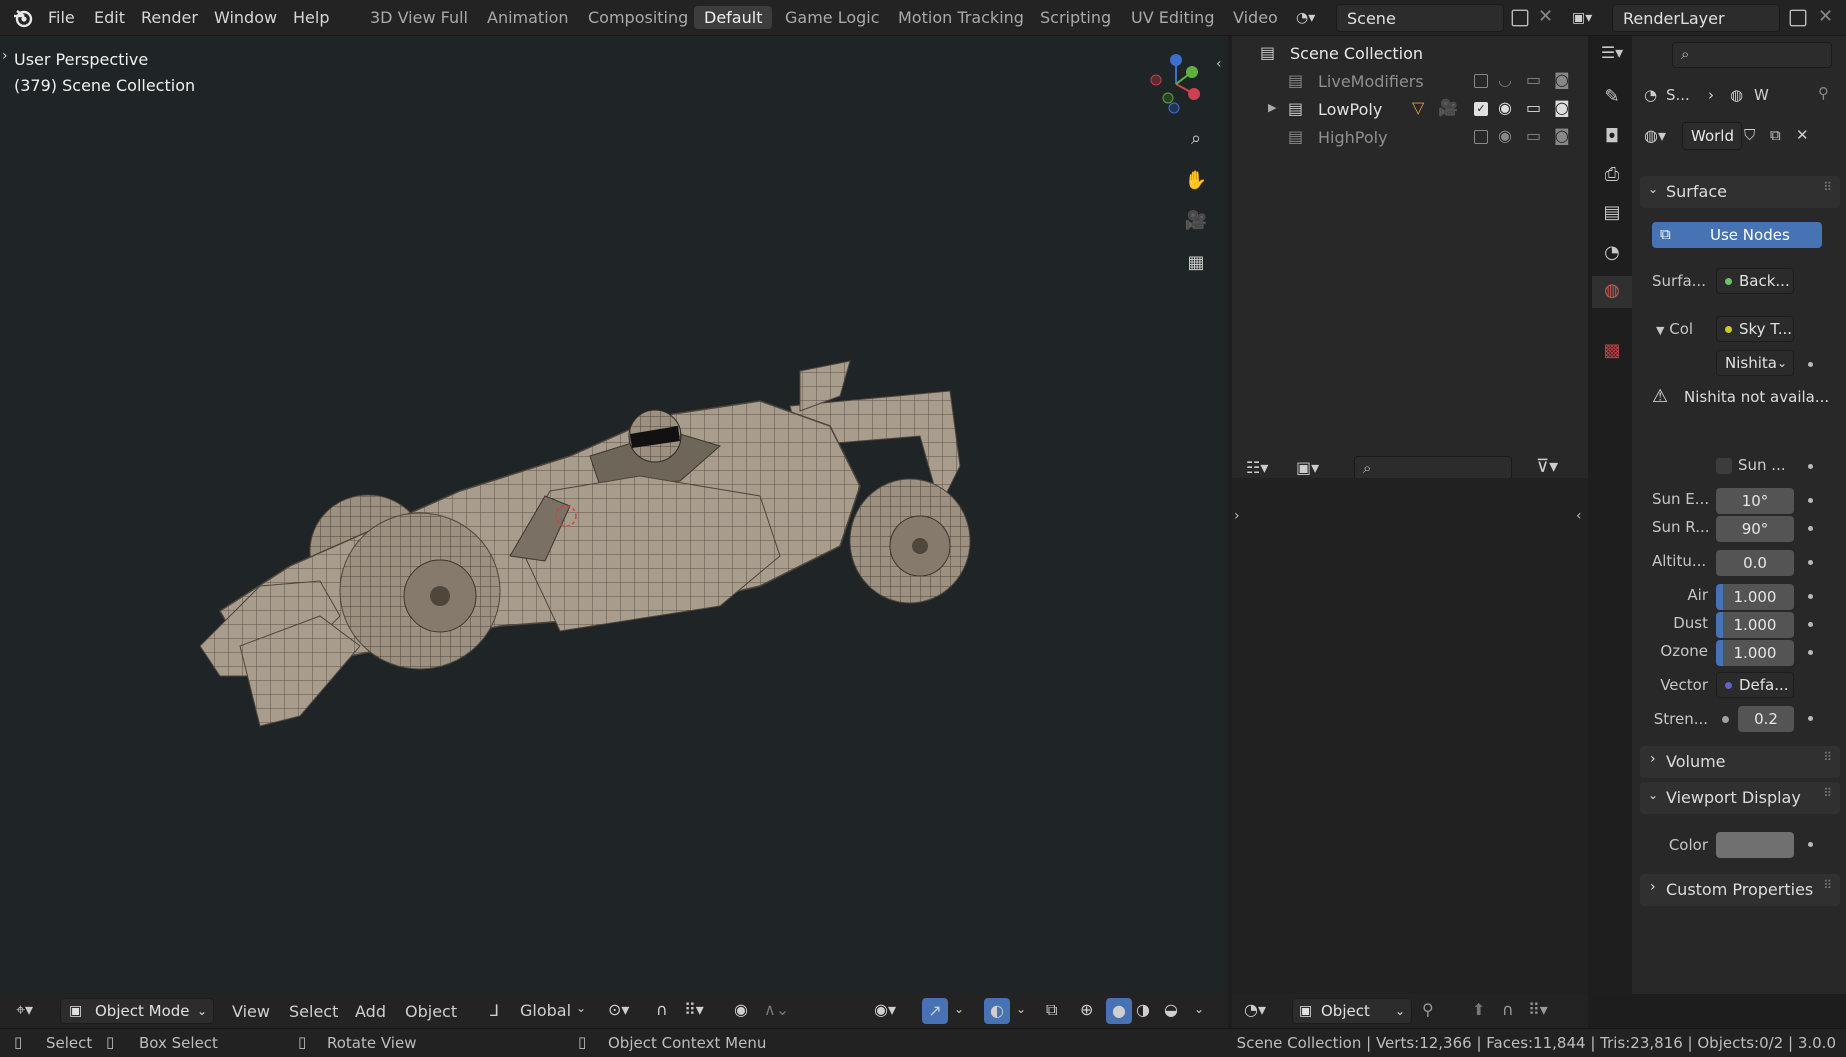 The width and height of the screenshot is (1846, 1057). What do you see at coordinates (885, 1009) in the screenshot?
I see `visibility-eye-icon: ◉▾` at bounding box center [885, 1009].